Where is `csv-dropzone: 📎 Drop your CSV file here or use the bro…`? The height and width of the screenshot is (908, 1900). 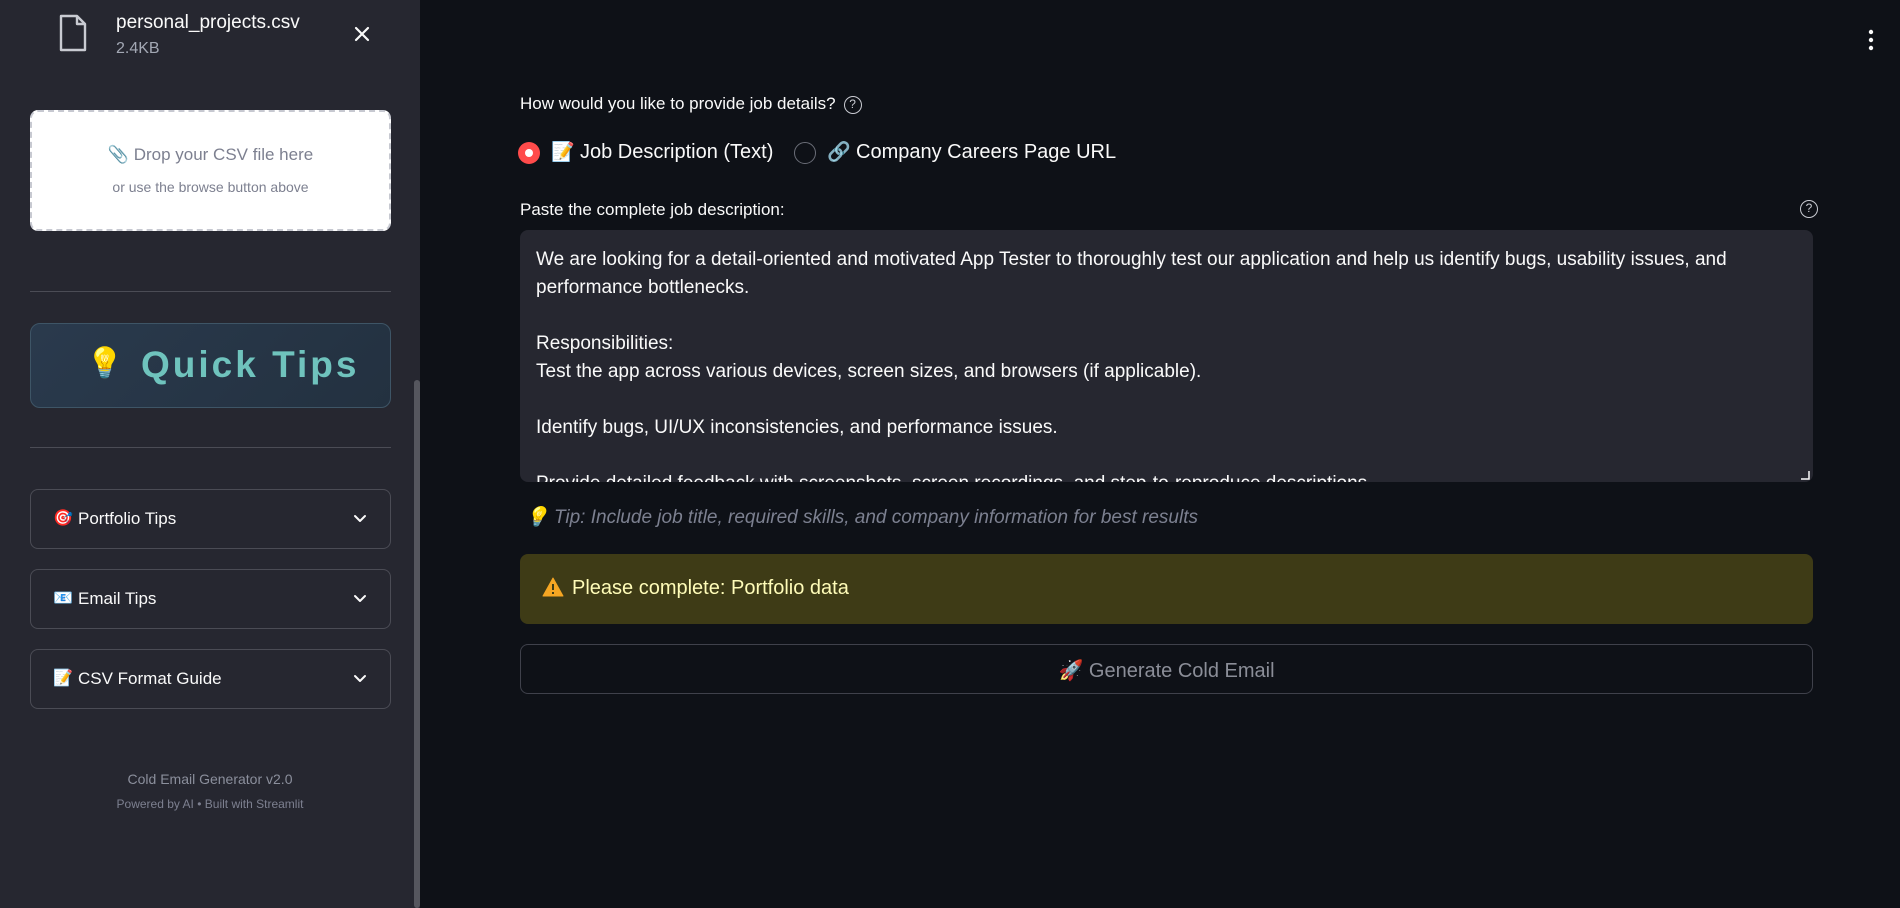
csv-dropzone: 📎 Drop your CSV file here or use the bro… is located at coordinates (210, 170).